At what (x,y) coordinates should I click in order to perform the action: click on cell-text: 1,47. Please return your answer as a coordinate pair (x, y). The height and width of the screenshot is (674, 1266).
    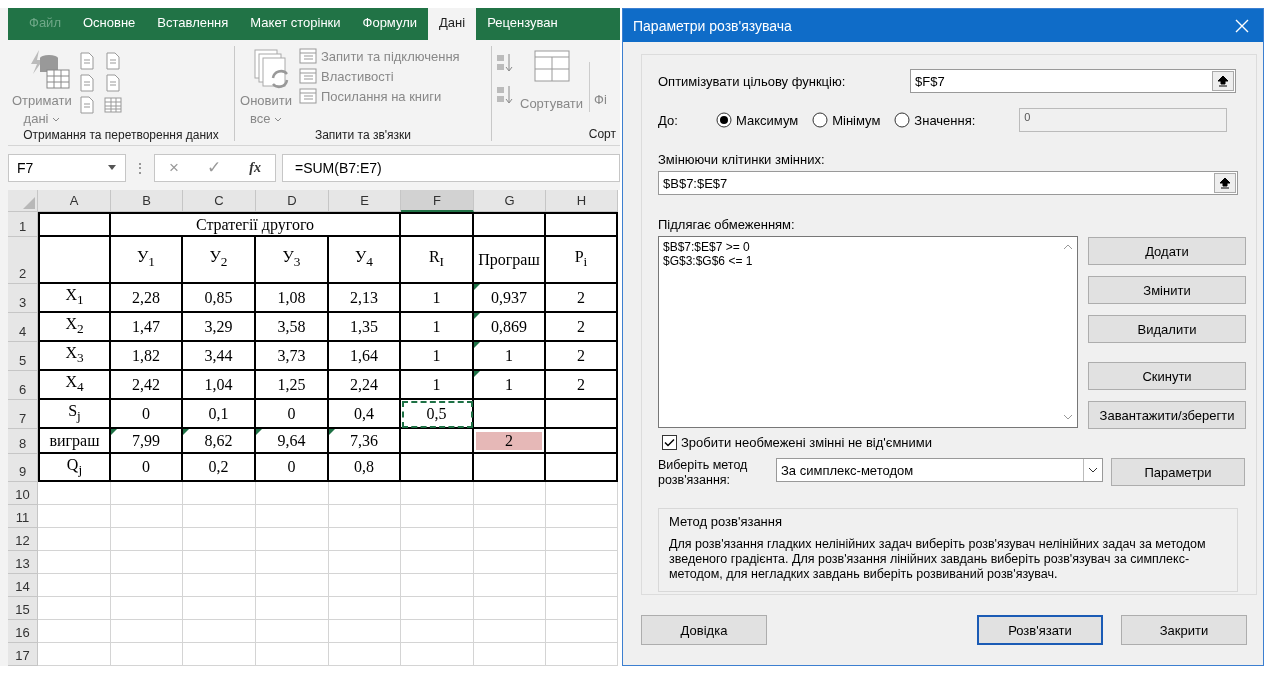
    Looking at the image, I should click on (146, 326).